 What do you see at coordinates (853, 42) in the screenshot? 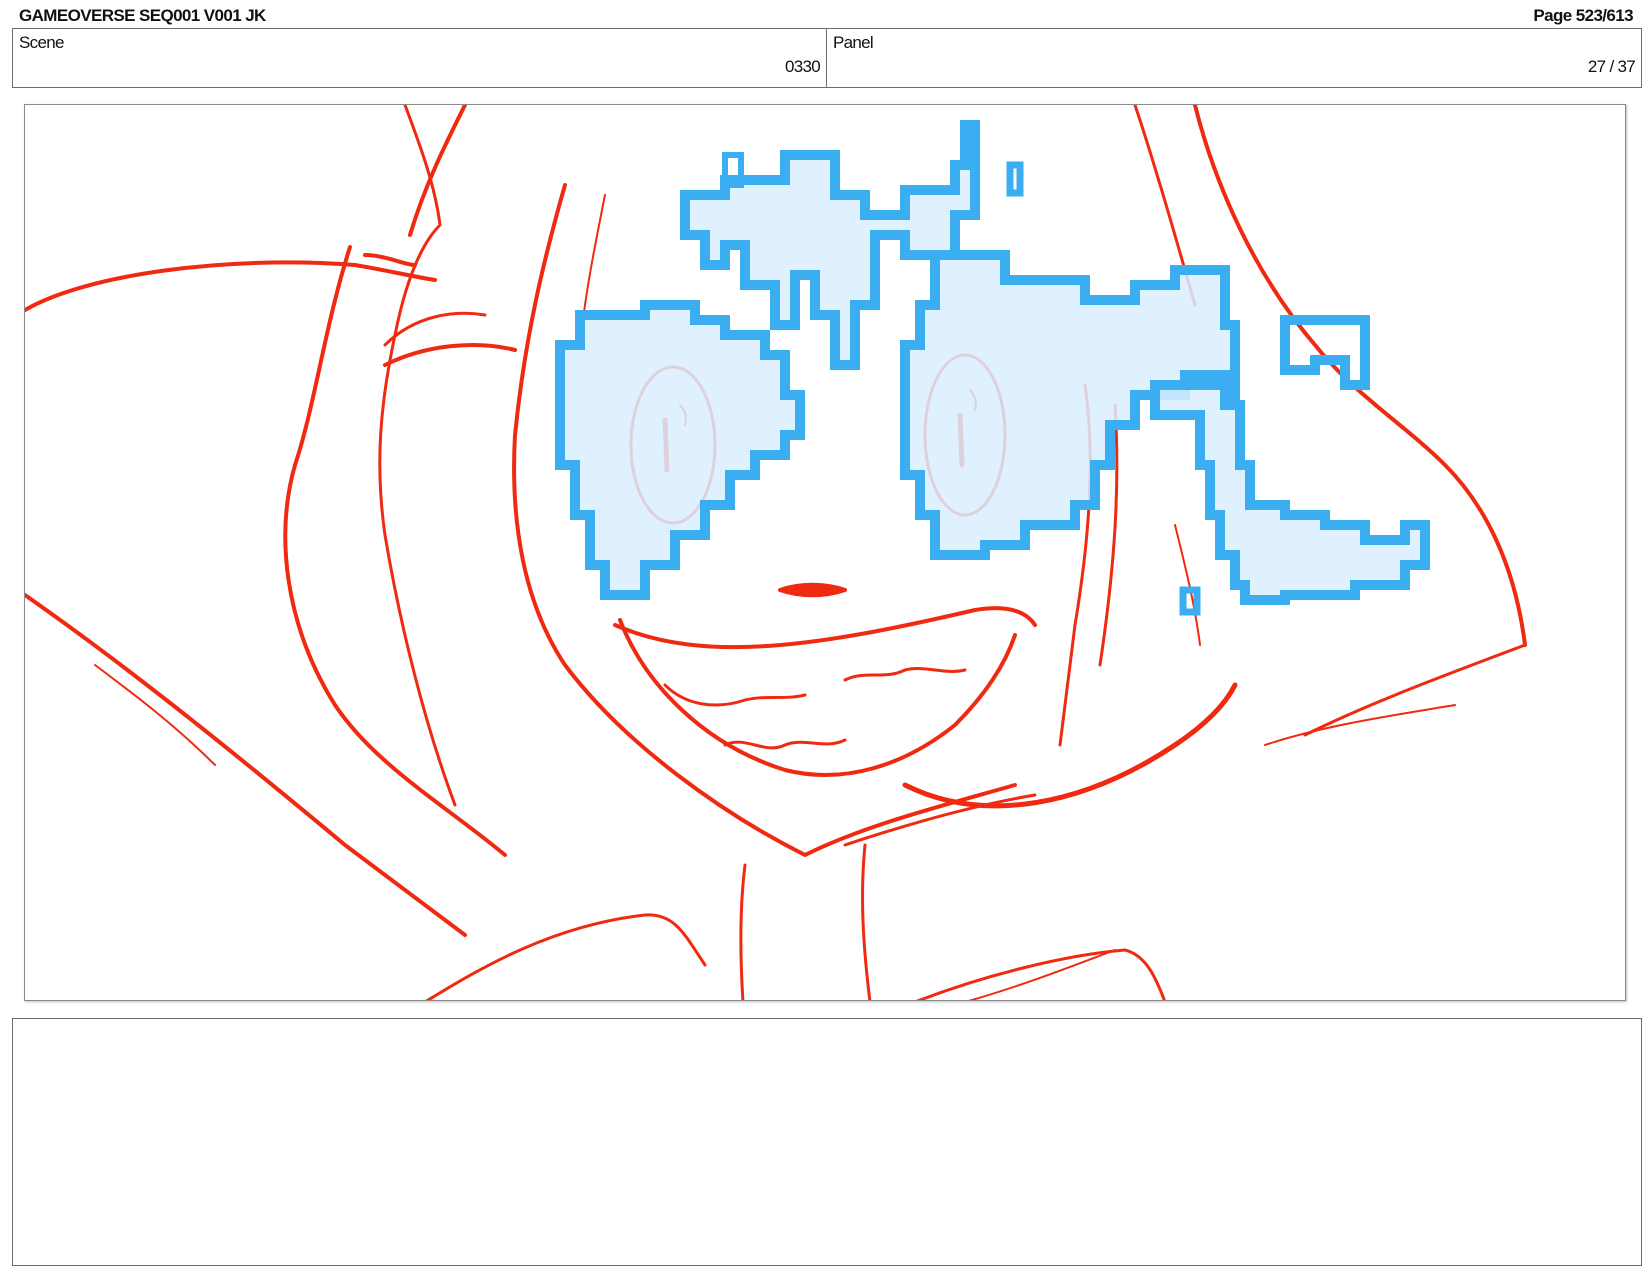
I see `panel-label: Panel` at bounding box center [853, 42].